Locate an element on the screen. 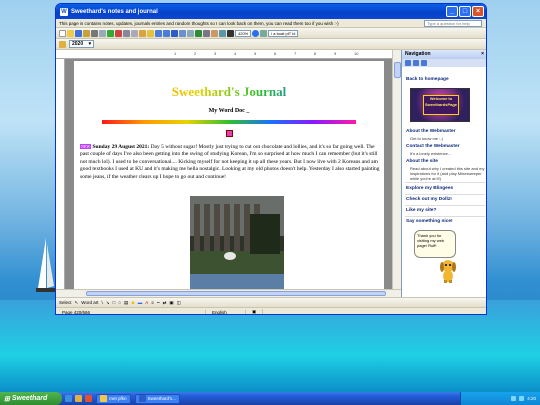  banner-text: Welcome to SweethardsPage is located at coordinates (441, 105).